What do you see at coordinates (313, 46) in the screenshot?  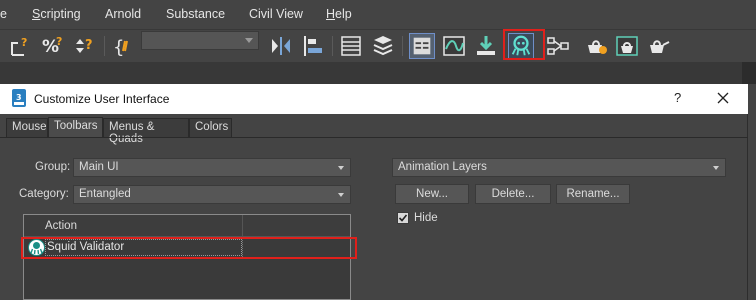 I see `align-icon` at bounding box center [313, 46].